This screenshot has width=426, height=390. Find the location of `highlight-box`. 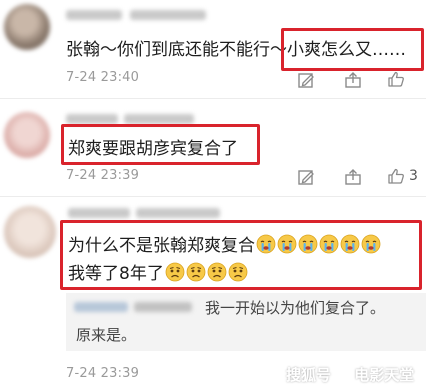

highlight-box is located at coordinates (352, 49).